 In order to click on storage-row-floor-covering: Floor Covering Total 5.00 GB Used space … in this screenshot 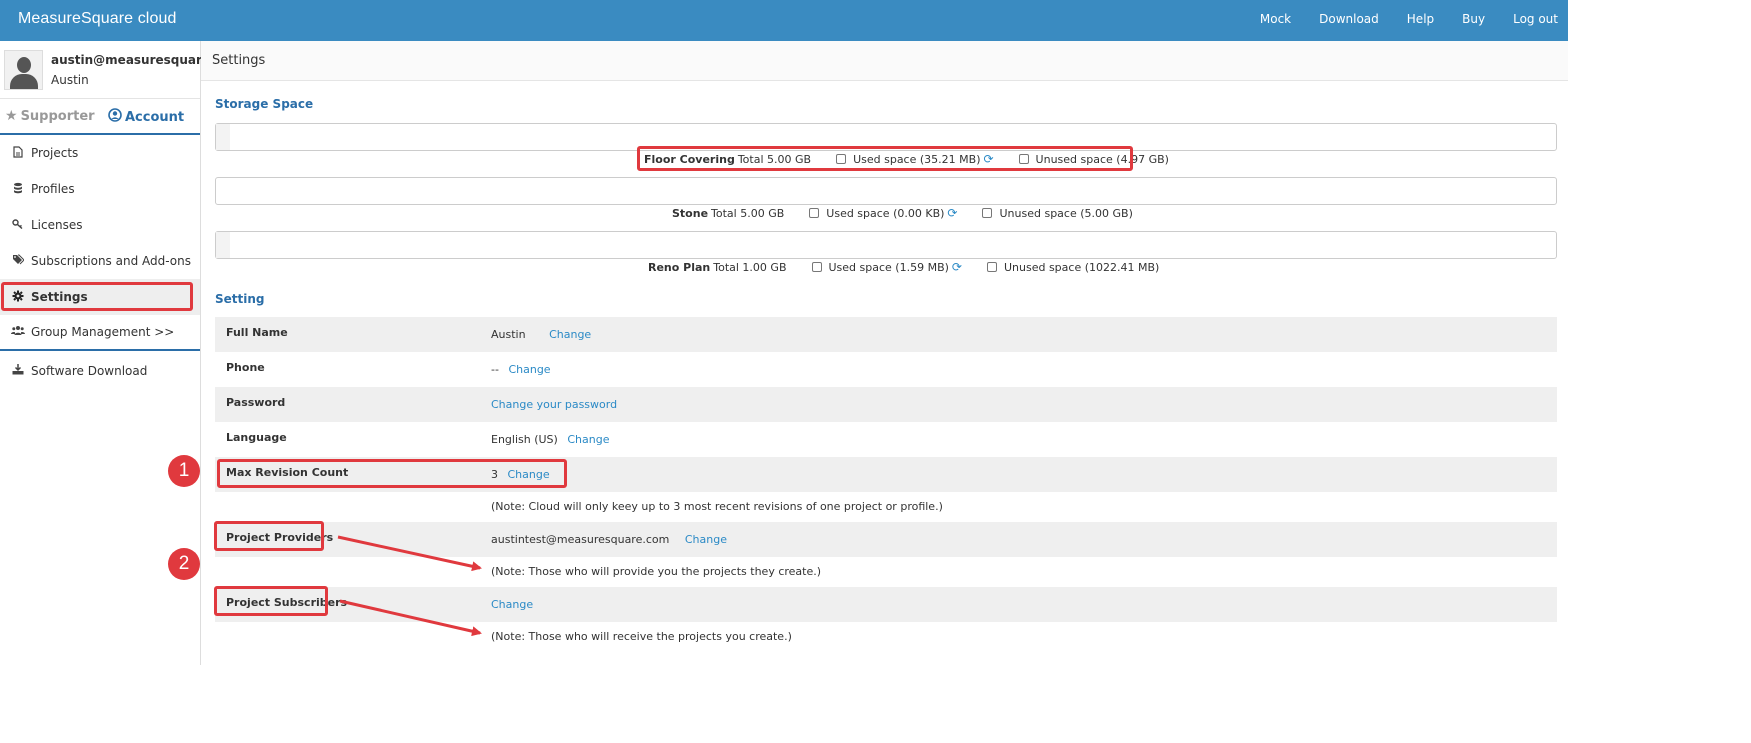, I will do `click(906, 159)`.